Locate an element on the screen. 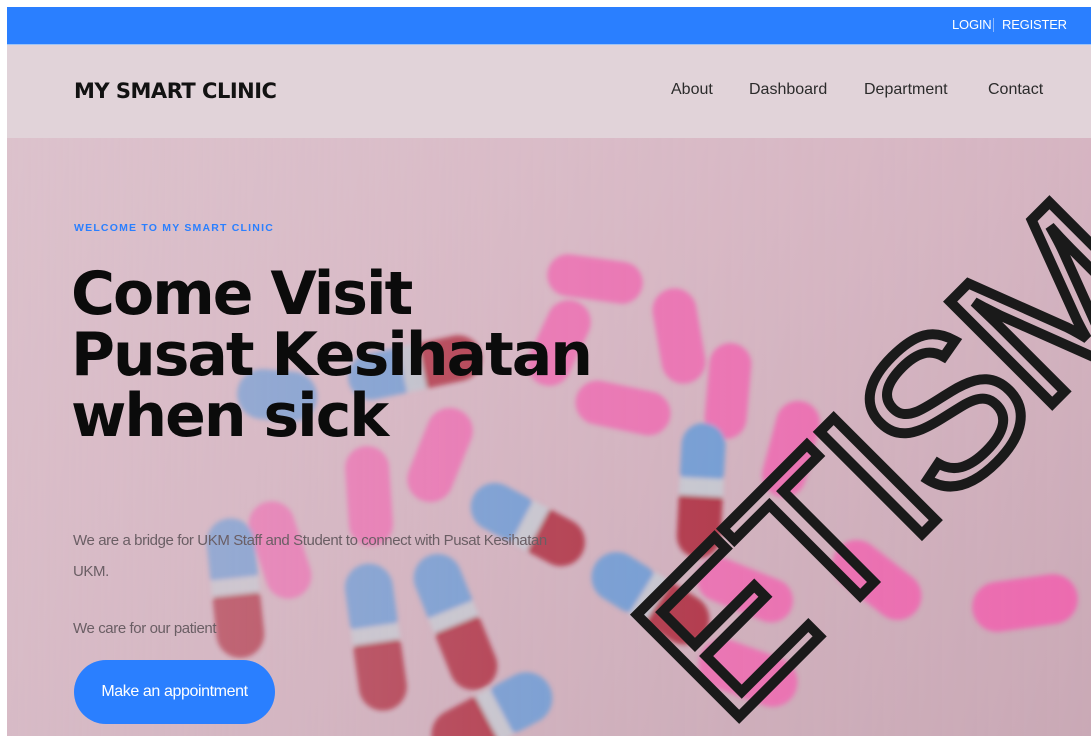 This screenshot has height=736, width=1091. top-bar-separator is located at coordinates (993, 25).